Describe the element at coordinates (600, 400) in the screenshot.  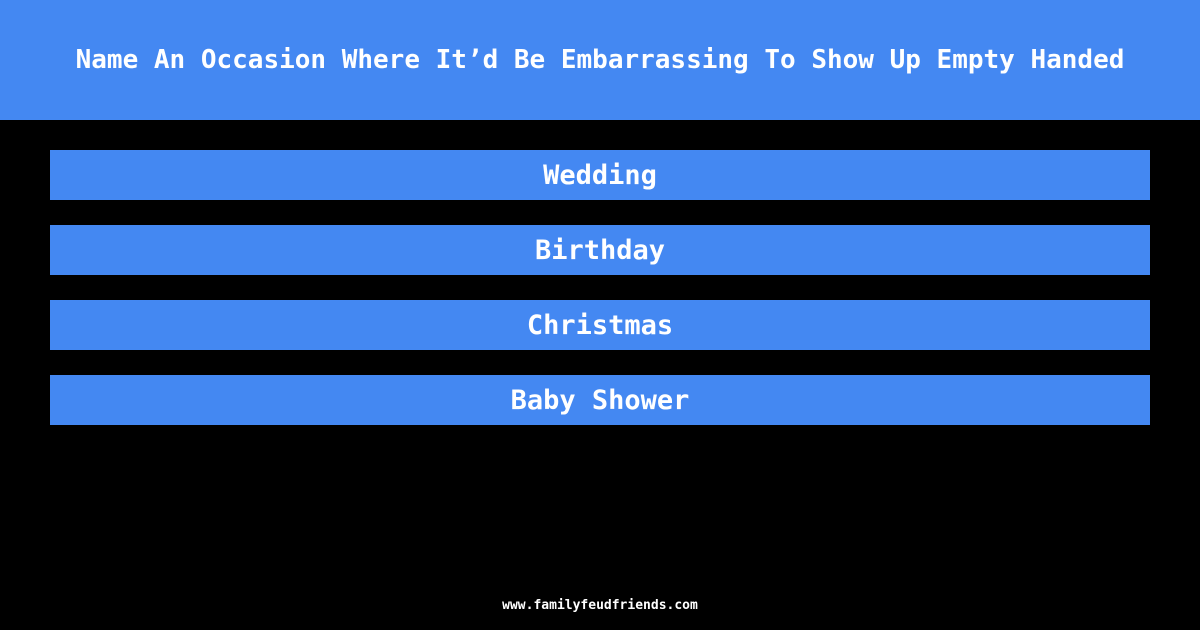
I see `answer-bar: Baby Shower` at that location.